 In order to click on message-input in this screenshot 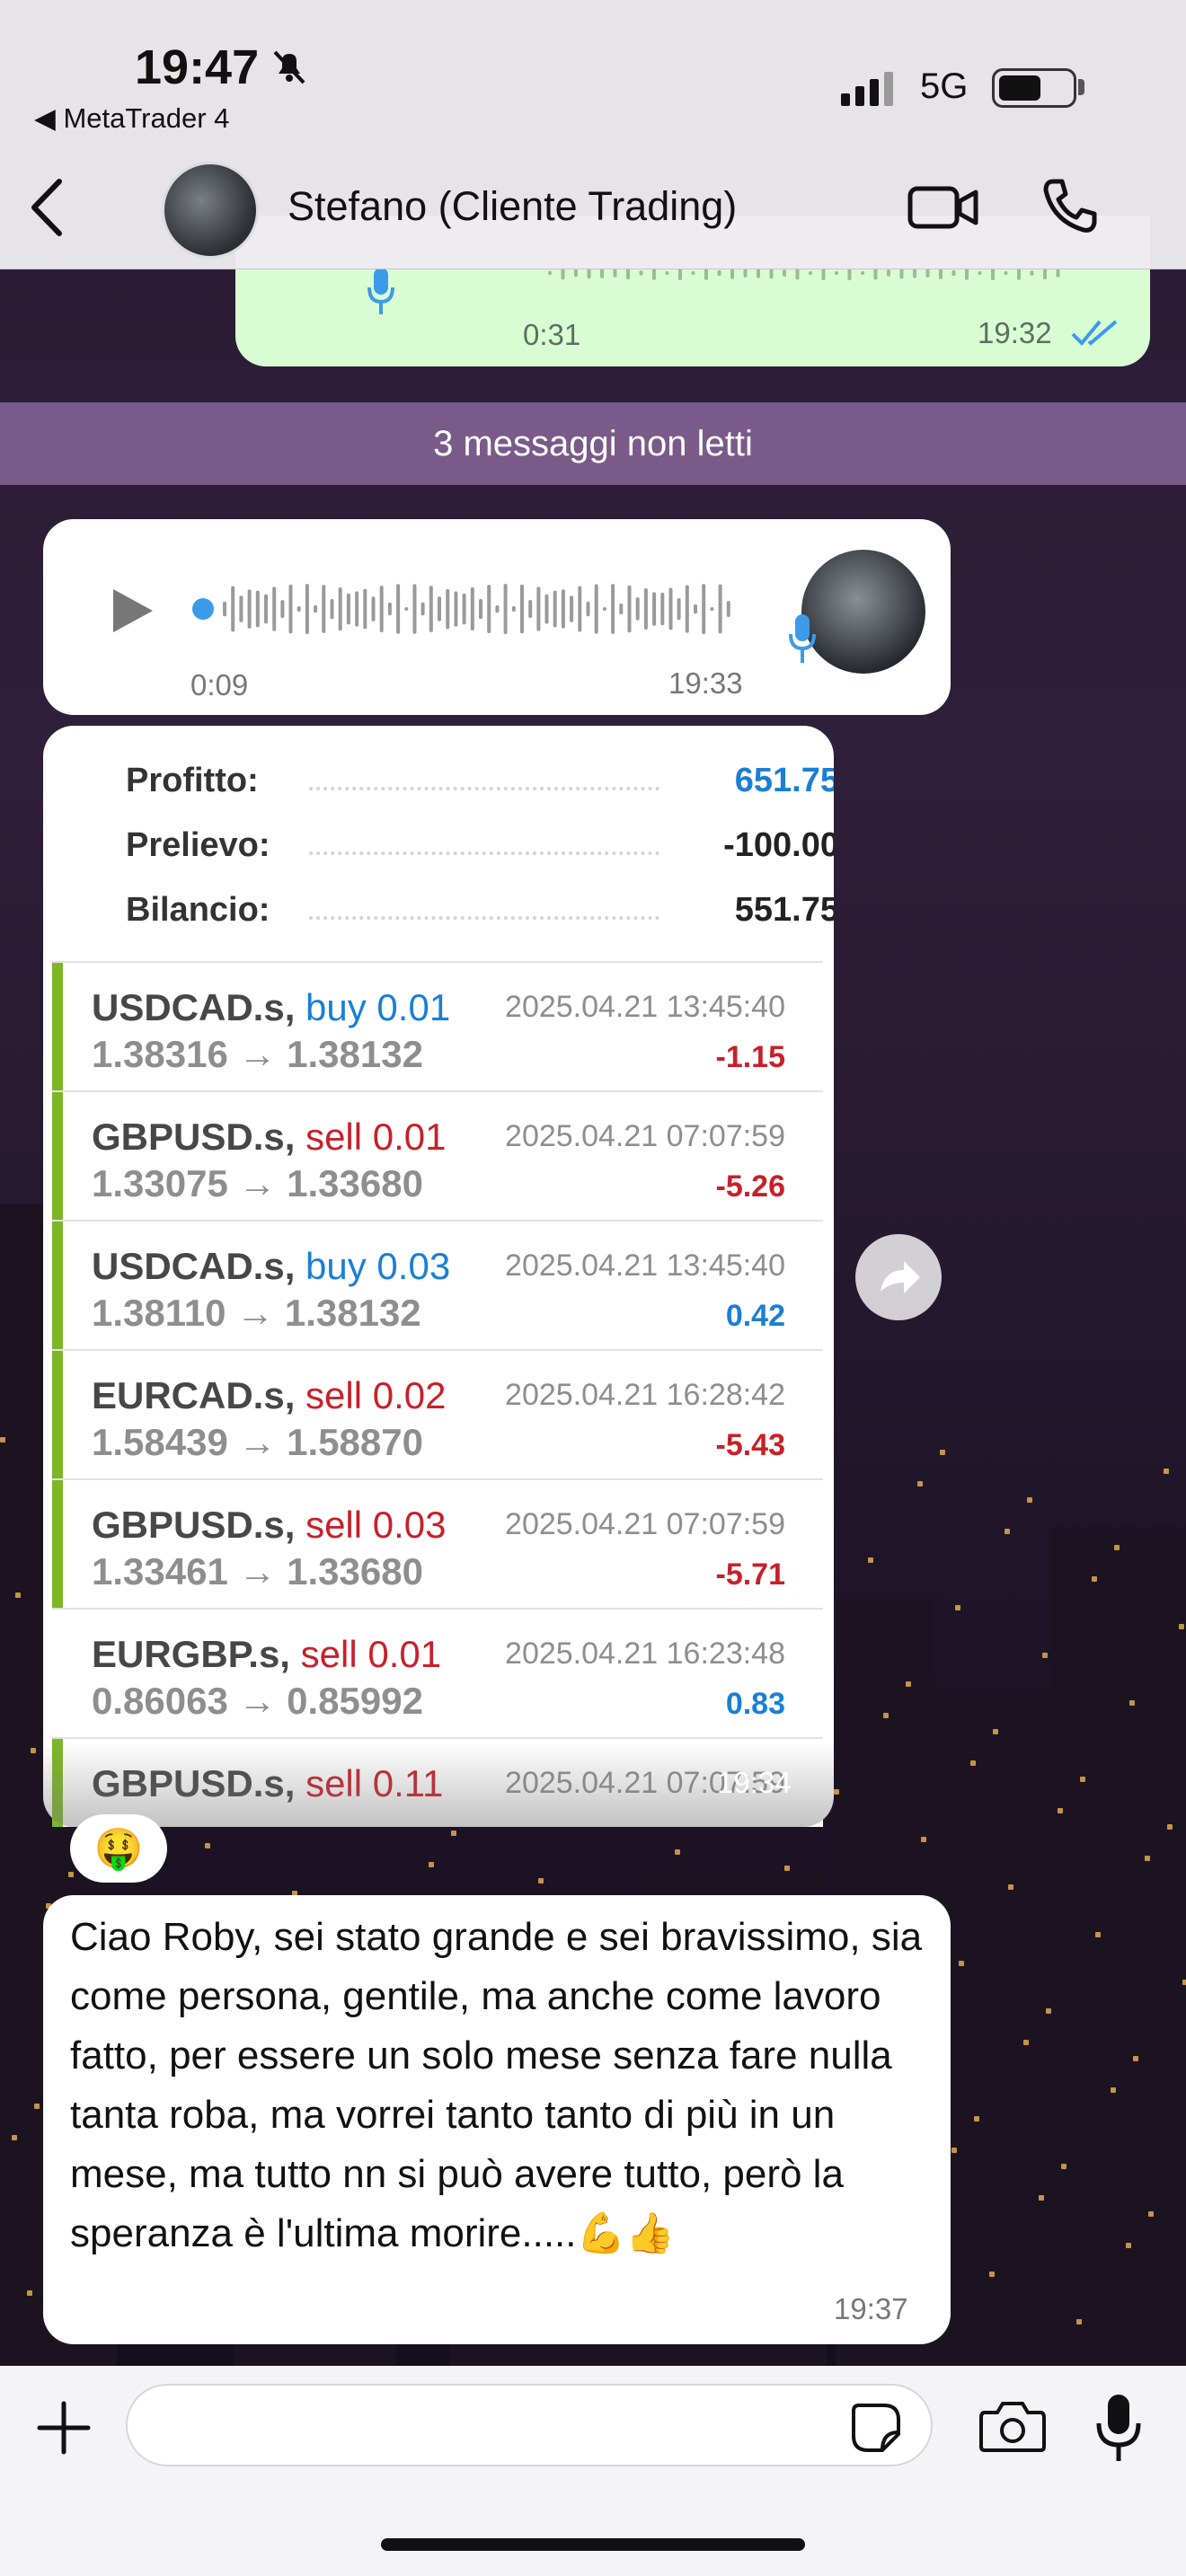, I will do `click(529, 2425)`.